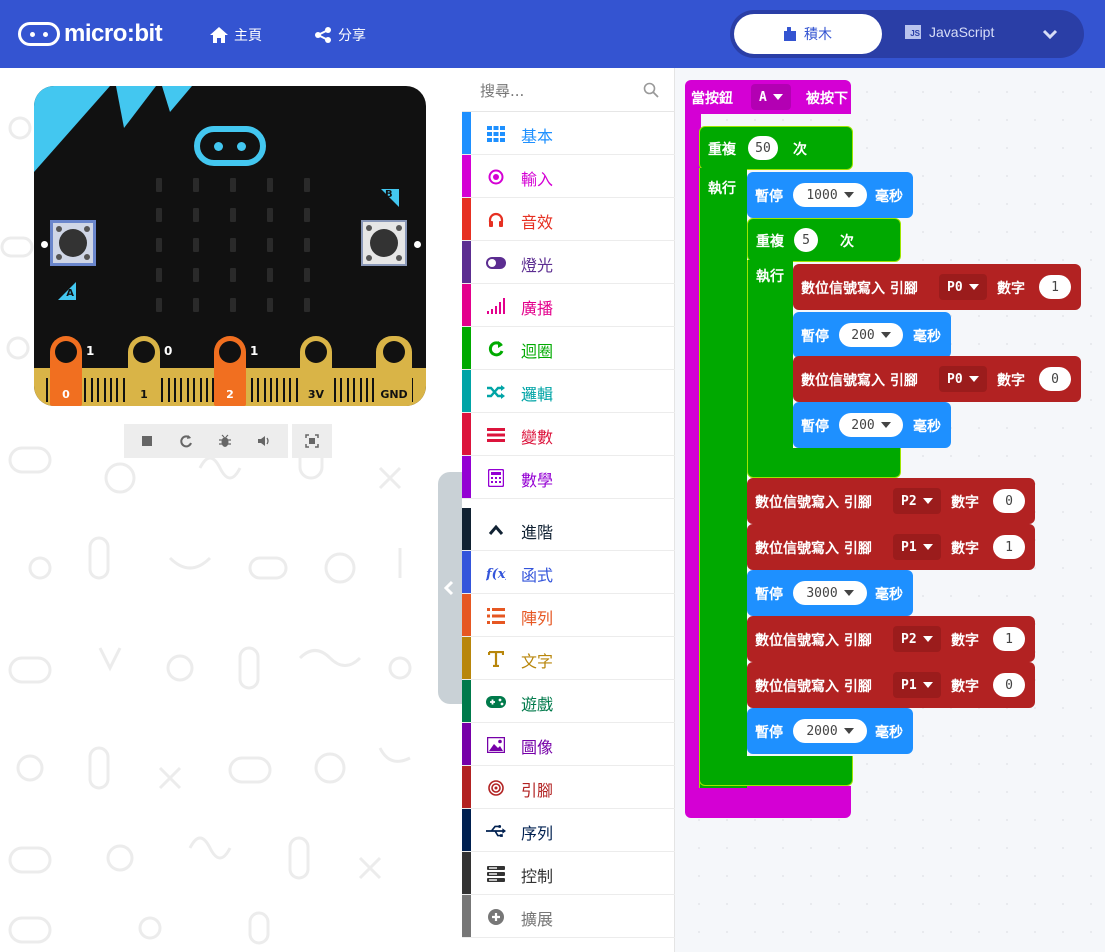 This screenshot has height=952, width=1105. What do you see at coordinates (568, 658) in the screenshot?
I see `toolbox-category-12: 文字` at bounding box center [568, 658].